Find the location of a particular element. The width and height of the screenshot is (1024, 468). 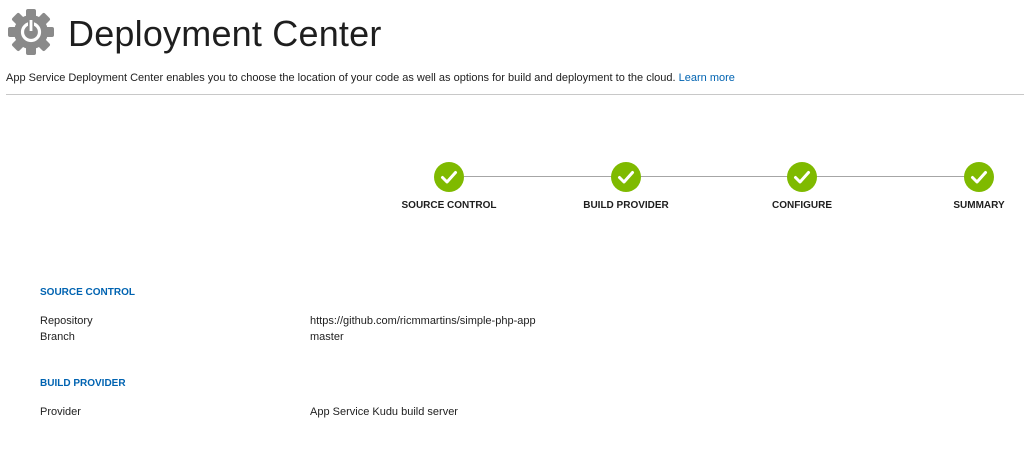

provider-label: Provider is located at coordinates (60, 412).